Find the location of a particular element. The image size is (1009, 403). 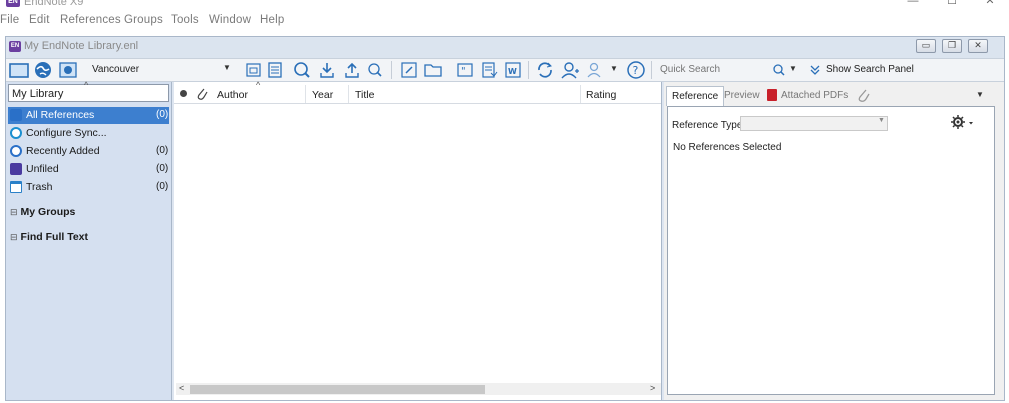

reference-type-label: Reference Type: is located at coordinates (709, 125).